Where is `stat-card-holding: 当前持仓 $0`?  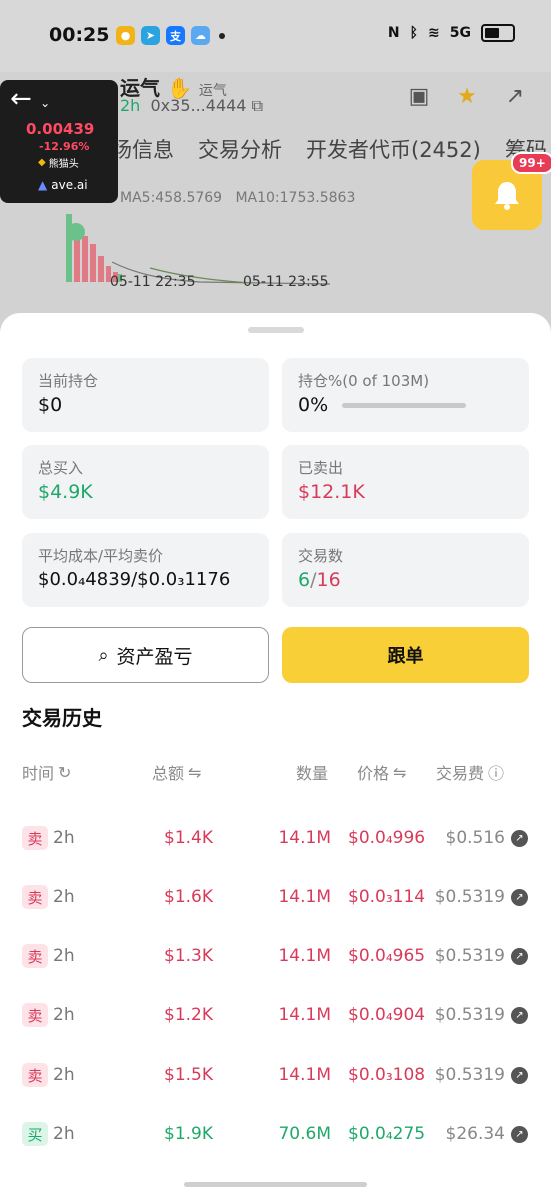 stat-card-holding: 当前持仓 $0 is located at coordinates (145, 395).